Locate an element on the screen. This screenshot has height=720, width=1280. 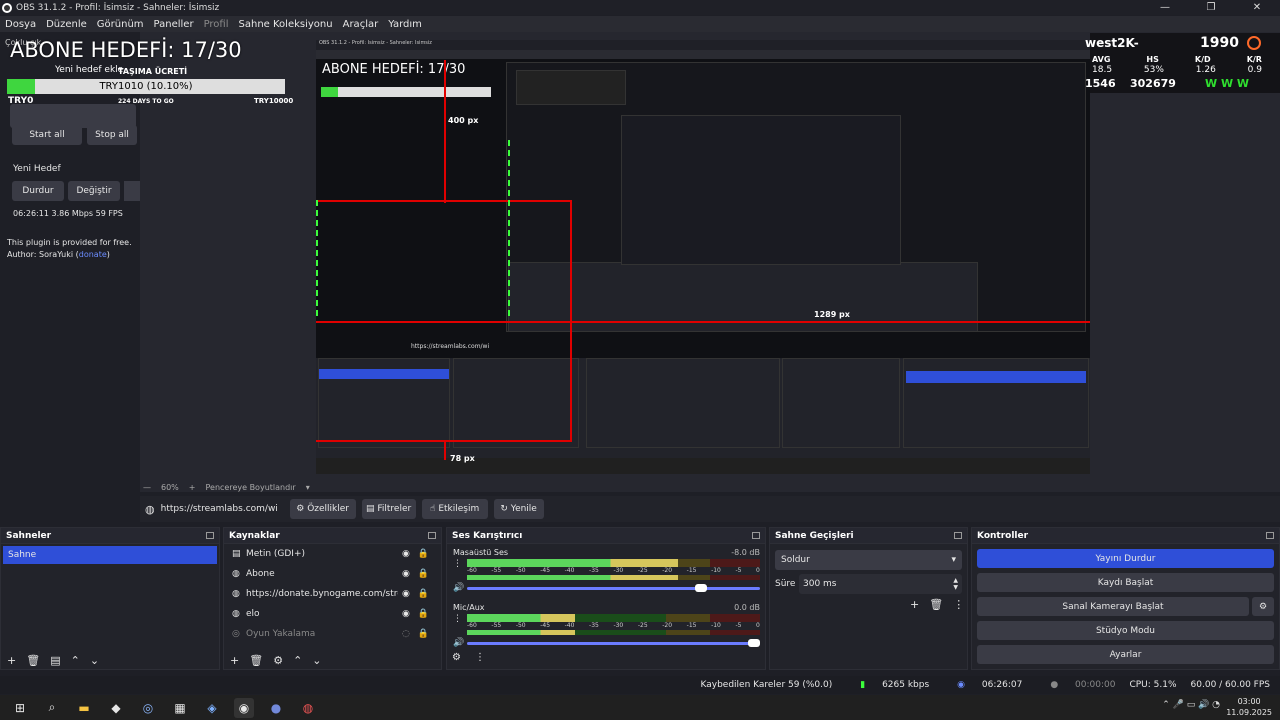
start-recording-button: Kaydı Başlat is located at coordinates (1125, 582).